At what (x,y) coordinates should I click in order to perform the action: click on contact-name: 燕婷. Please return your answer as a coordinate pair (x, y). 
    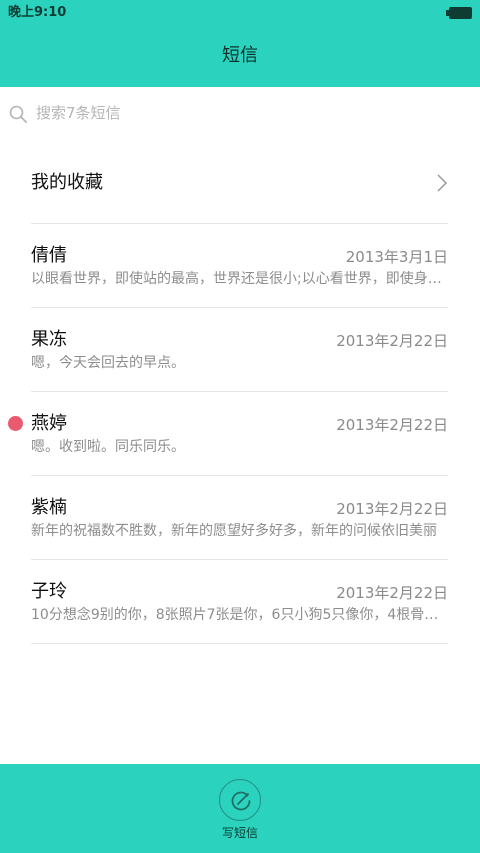
    Looking at the image, I should click on (49, 423).